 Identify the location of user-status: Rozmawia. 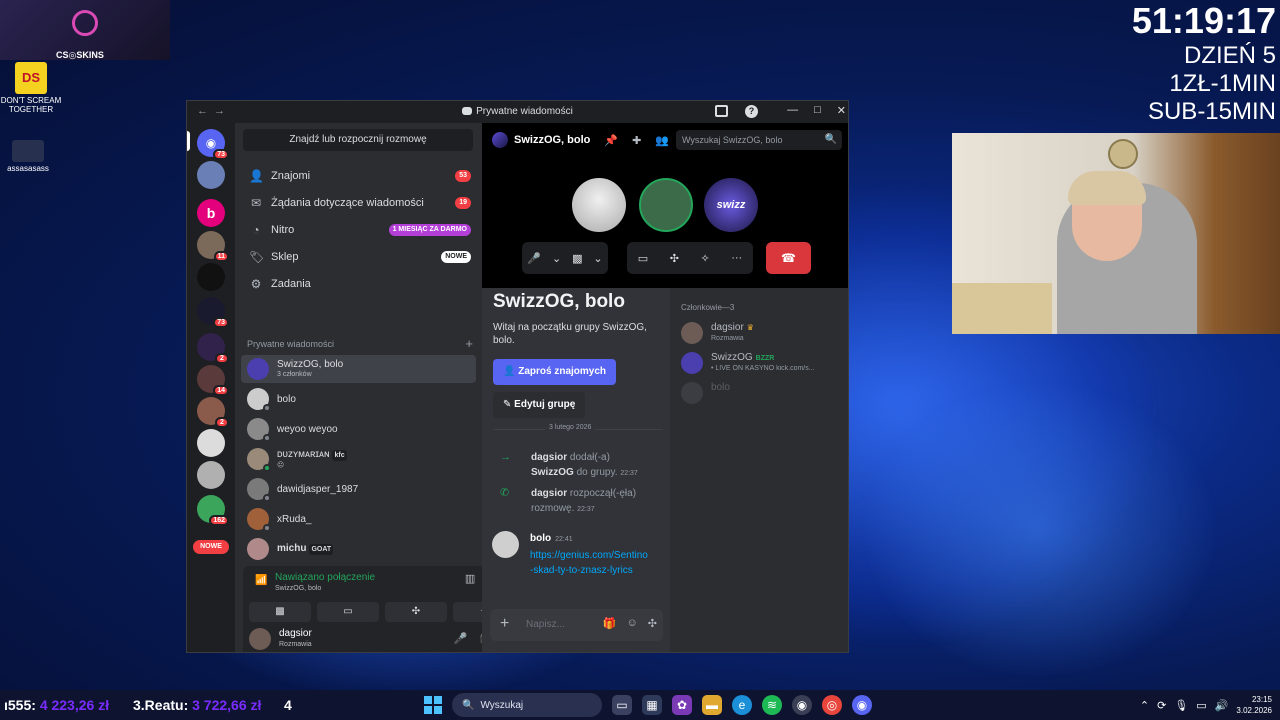
(295, 644).